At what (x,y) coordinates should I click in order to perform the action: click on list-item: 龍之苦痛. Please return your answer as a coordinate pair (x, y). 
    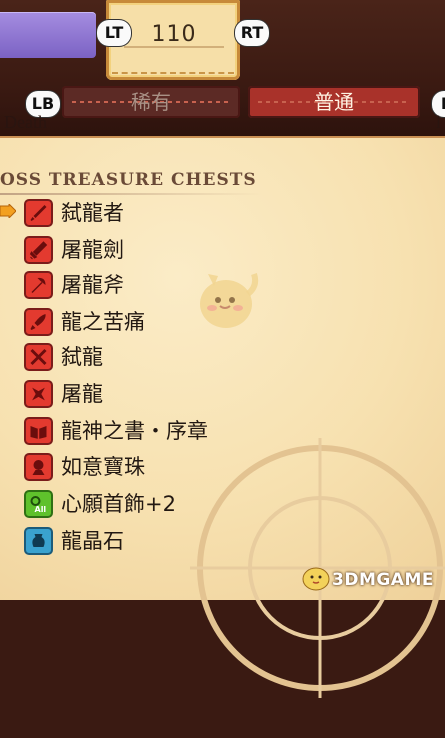
    Looking at the image, I should click on (174, 322).